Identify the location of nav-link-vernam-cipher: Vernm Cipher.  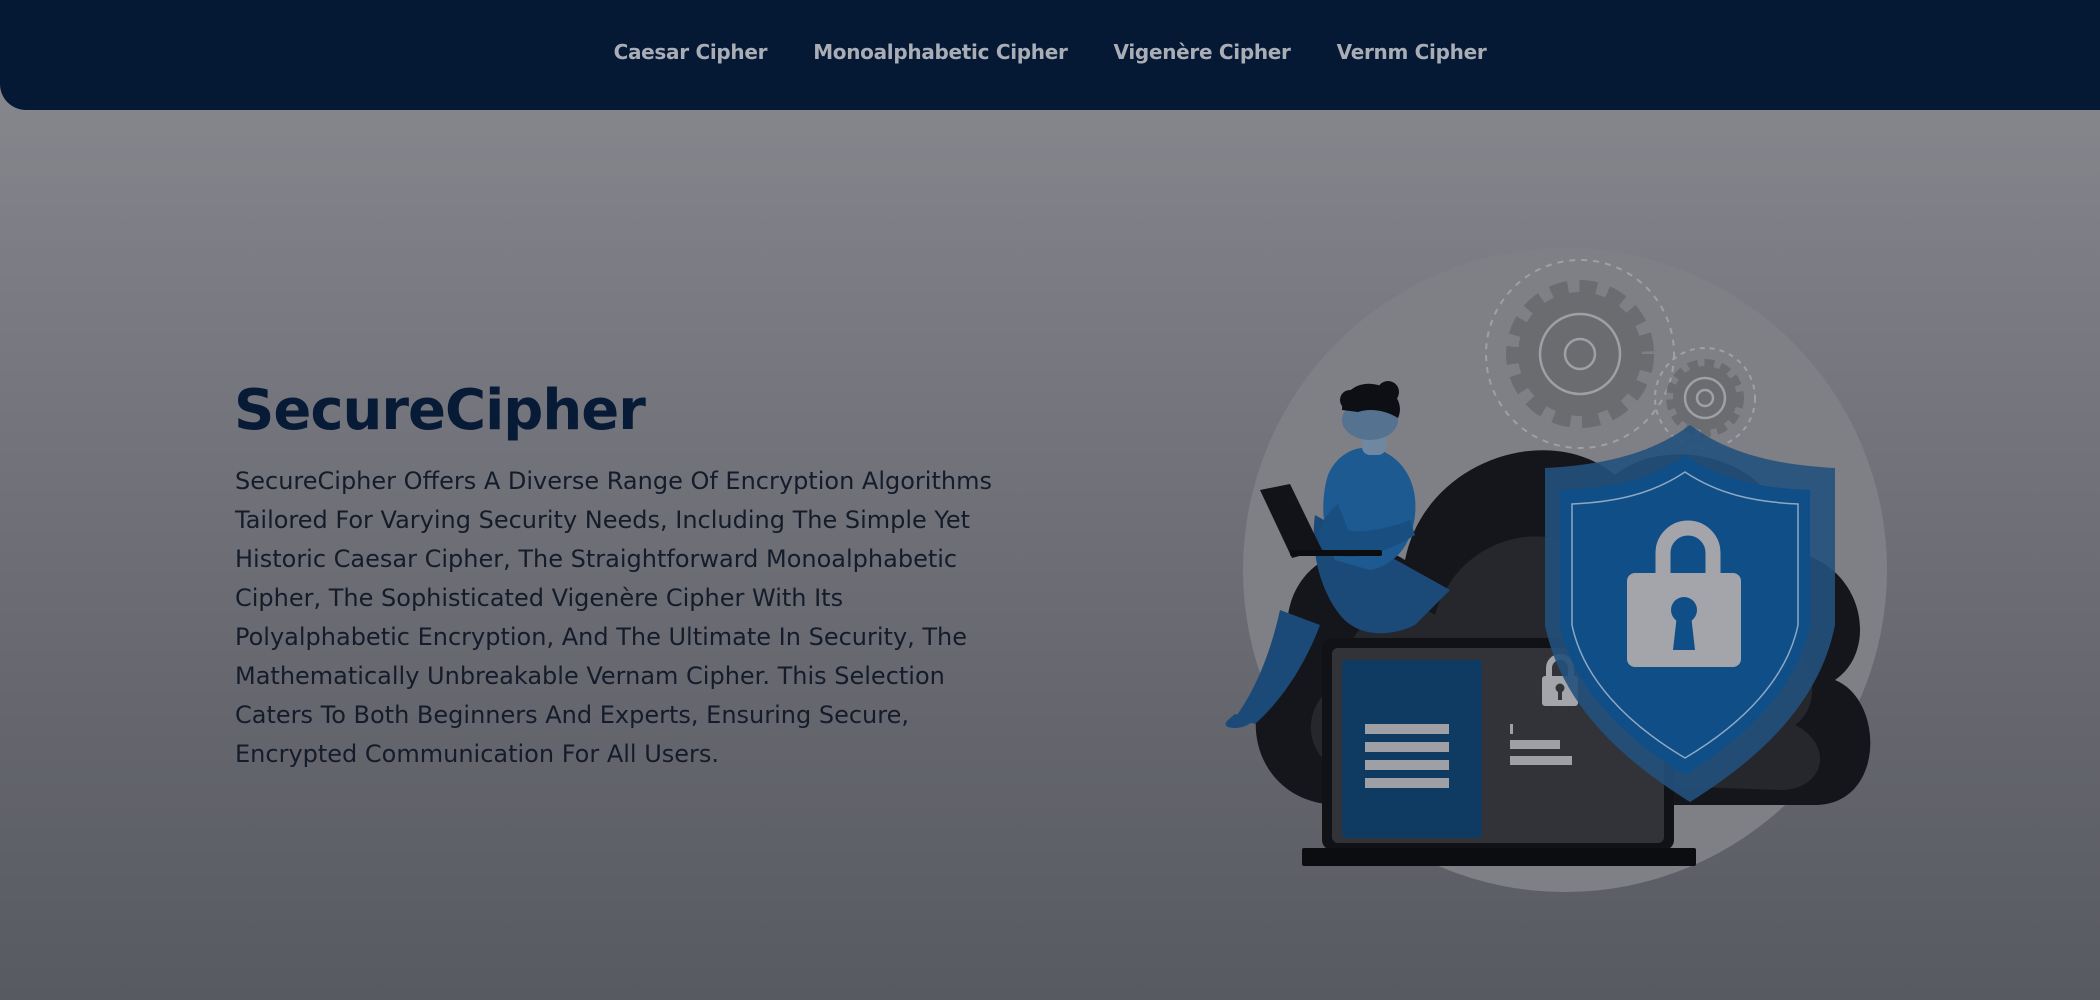
(1412, 52).